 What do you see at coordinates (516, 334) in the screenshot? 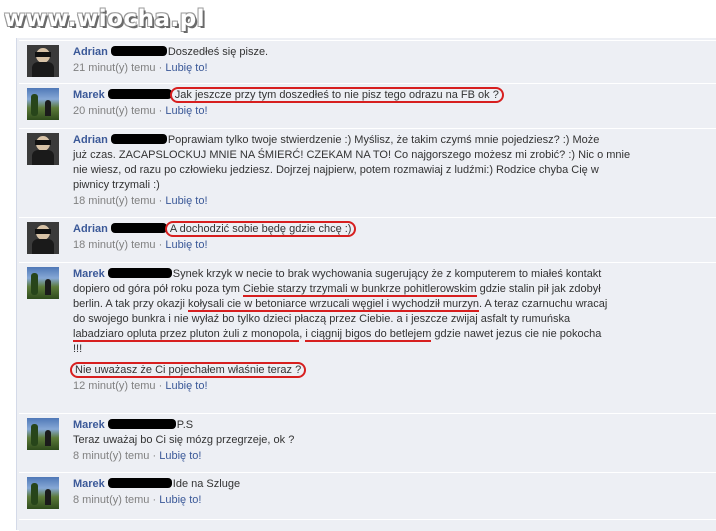
I see `comment-text-segment: gdzie nawet jezus cie nie pokocha` at bounding box center [516, 334].